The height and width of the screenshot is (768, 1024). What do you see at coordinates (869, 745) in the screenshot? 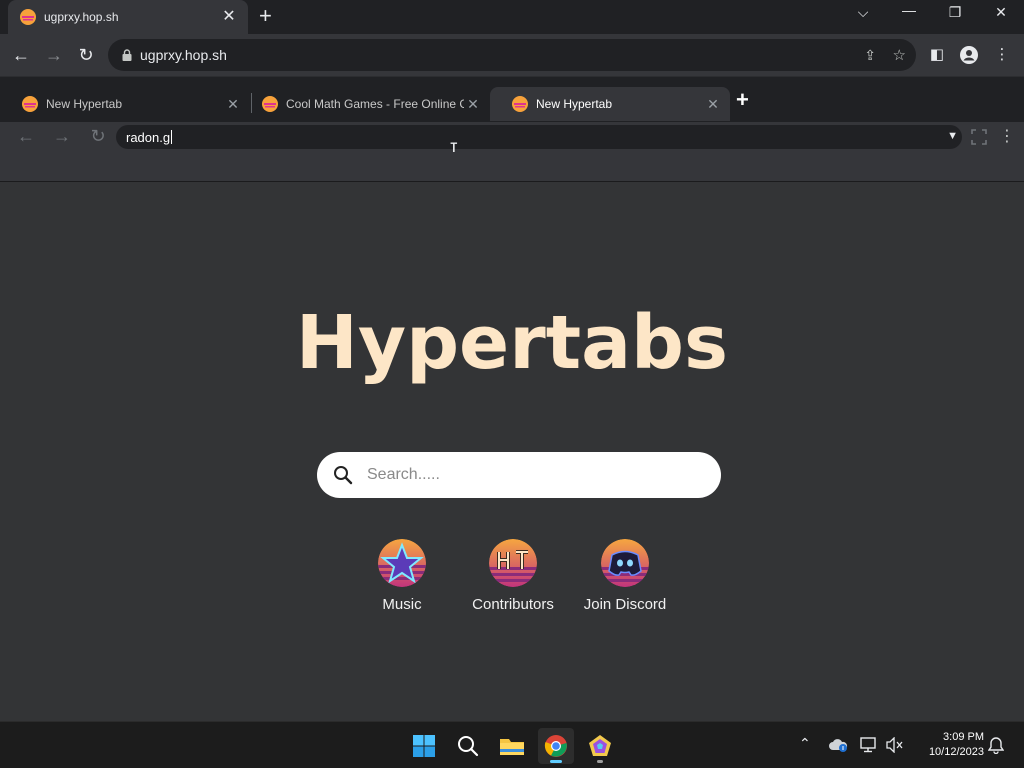
I see `network-icon` at bounding box center [869, 745].